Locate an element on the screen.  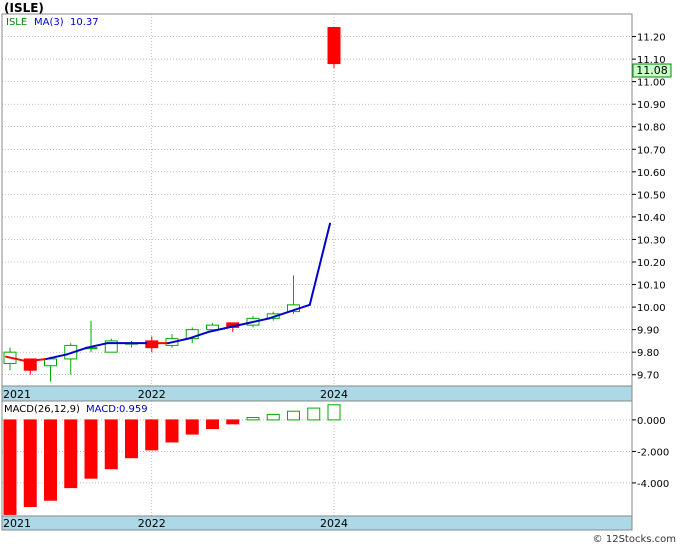
chart-title: (ISLE) is located at coordinates (24, 8).